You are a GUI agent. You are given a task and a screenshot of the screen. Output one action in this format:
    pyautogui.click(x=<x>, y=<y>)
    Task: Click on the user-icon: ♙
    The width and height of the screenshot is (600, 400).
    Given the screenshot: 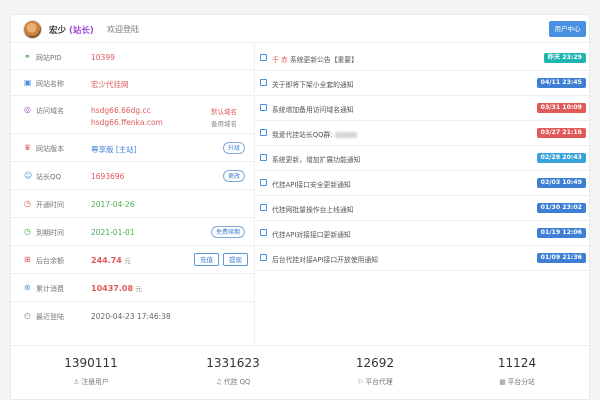 What is the action you would take?
    pyautogui.click(x=76, y=382)
    